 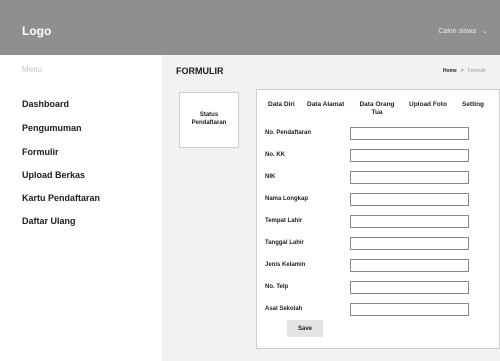 What do you see at coordinates (284, 309) in the screenshot?
I see `field-label: Asal Sekolah` at bounding box center [284, 309].